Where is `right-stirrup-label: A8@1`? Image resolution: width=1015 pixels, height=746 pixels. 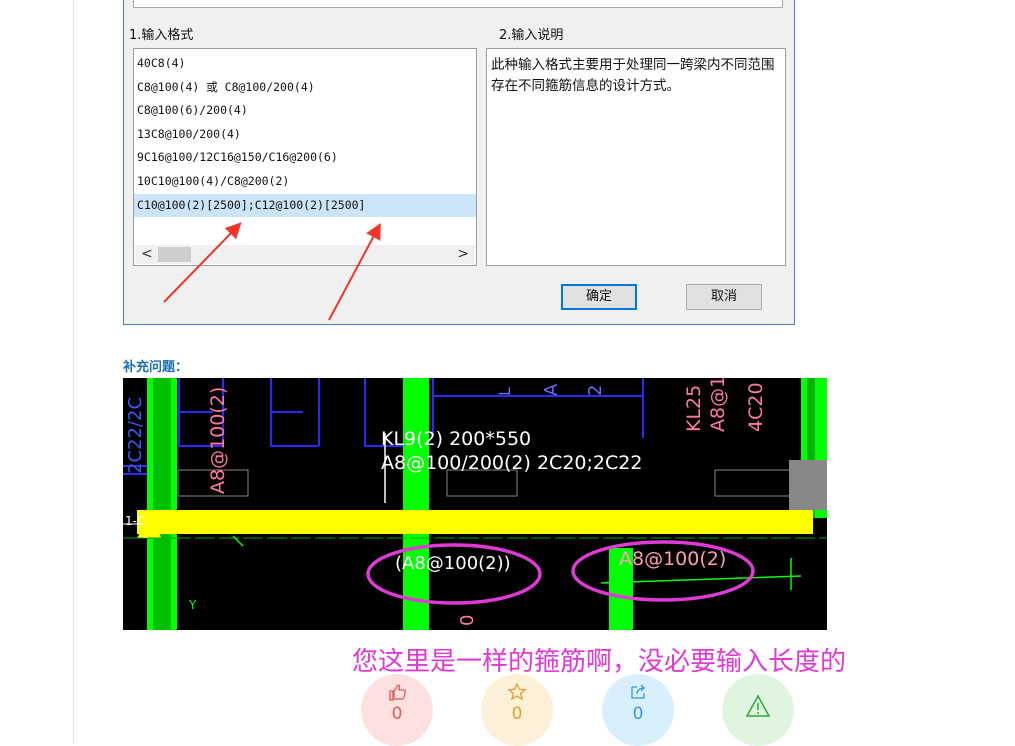
right-stirrup-label: A8@1 is located at coordinates (718, 405).